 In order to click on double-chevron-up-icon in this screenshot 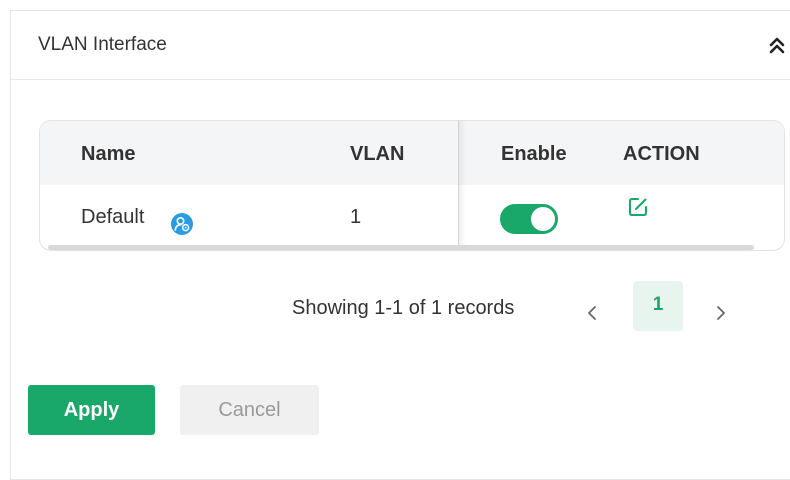, I will do `click(777, 46)`.